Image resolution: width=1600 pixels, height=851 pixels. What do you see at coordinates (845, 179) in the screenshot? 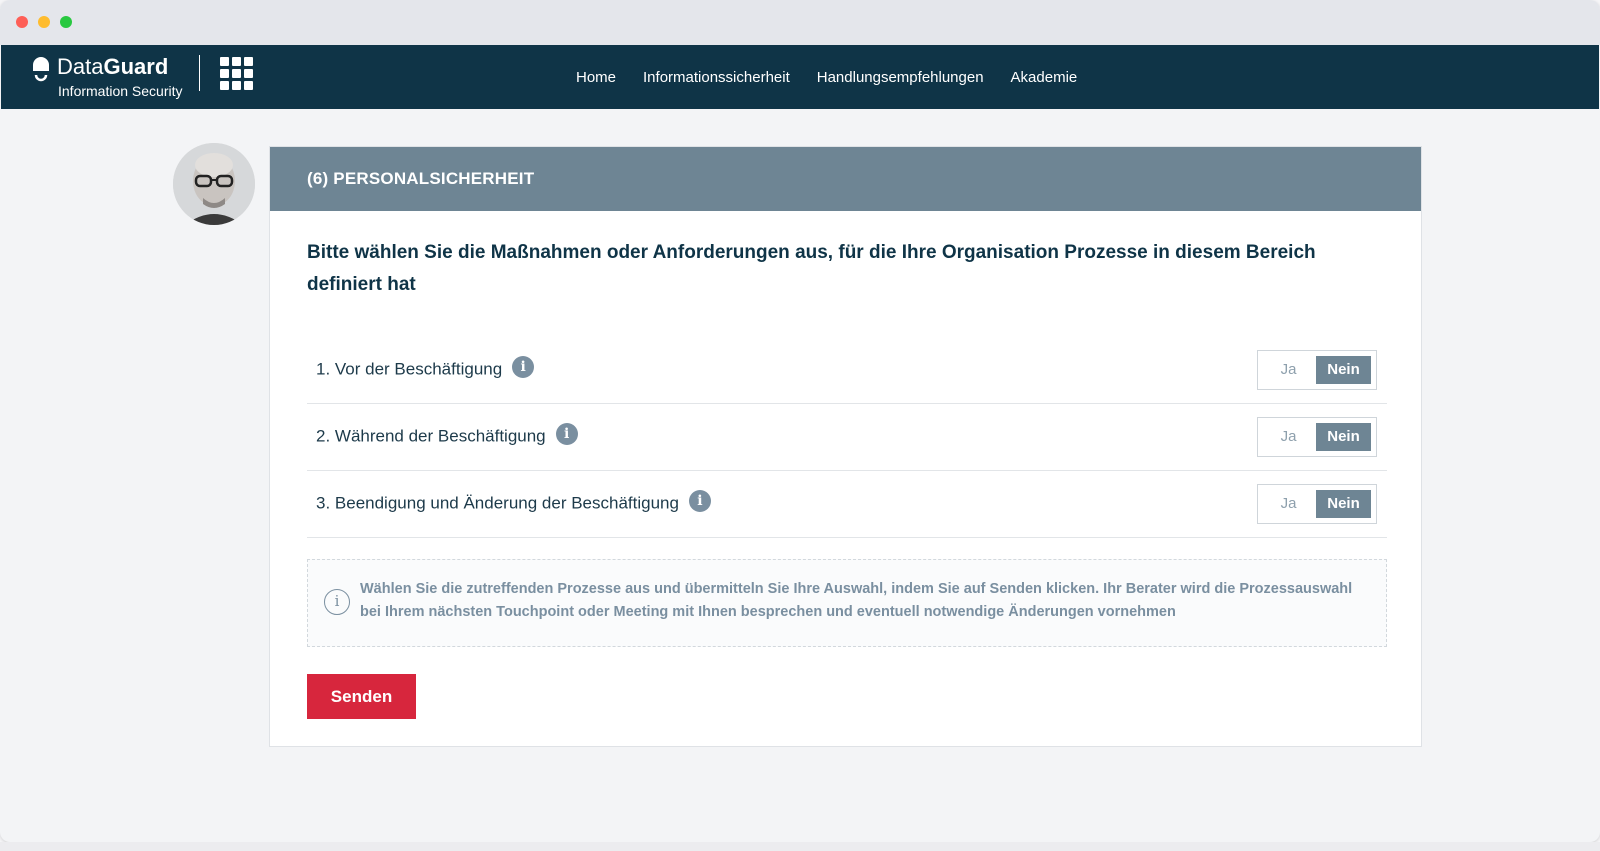
I see `section-title: (6) PERSONALSICHERHEIT` at bounding box center [845, 179].